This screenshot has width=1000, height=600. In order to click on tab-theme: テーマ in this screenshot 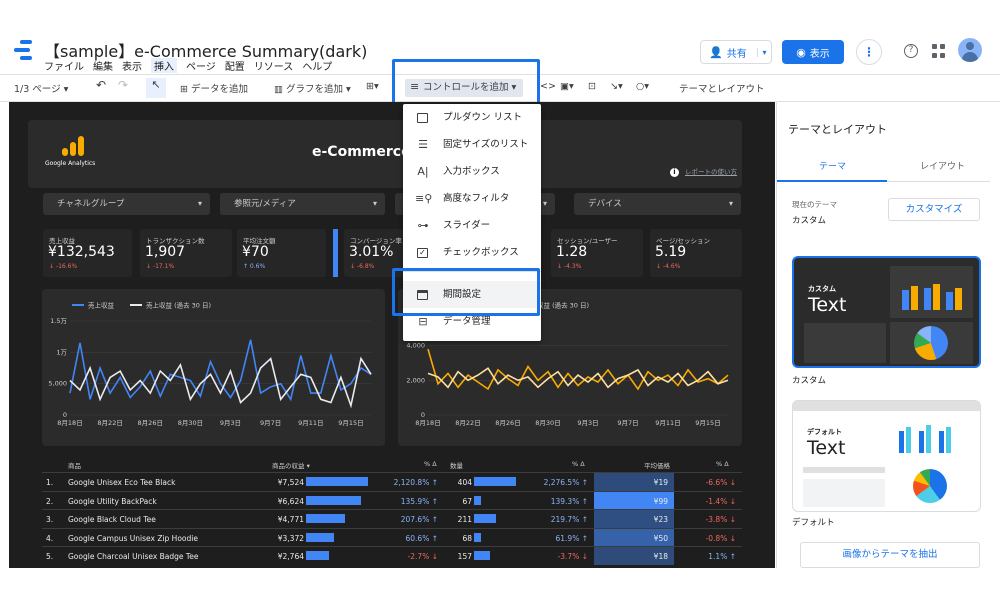, I will do `click(832, 165)`.